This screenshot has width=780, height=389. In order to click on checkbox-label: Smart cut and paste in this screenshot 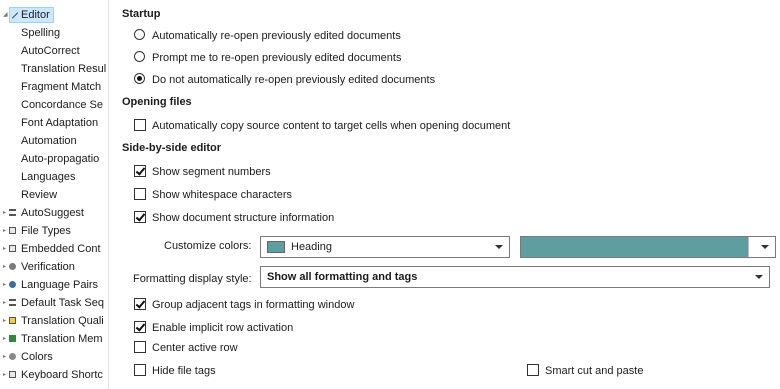, I will do `click(594, 371)`.